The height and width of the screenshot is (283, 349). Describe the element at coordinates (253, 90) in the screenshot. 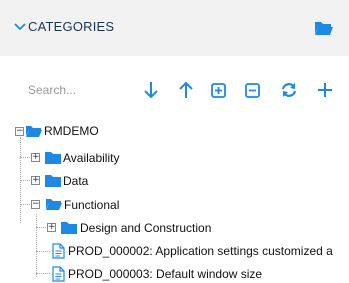

I see `minus-square-icon` at that location.